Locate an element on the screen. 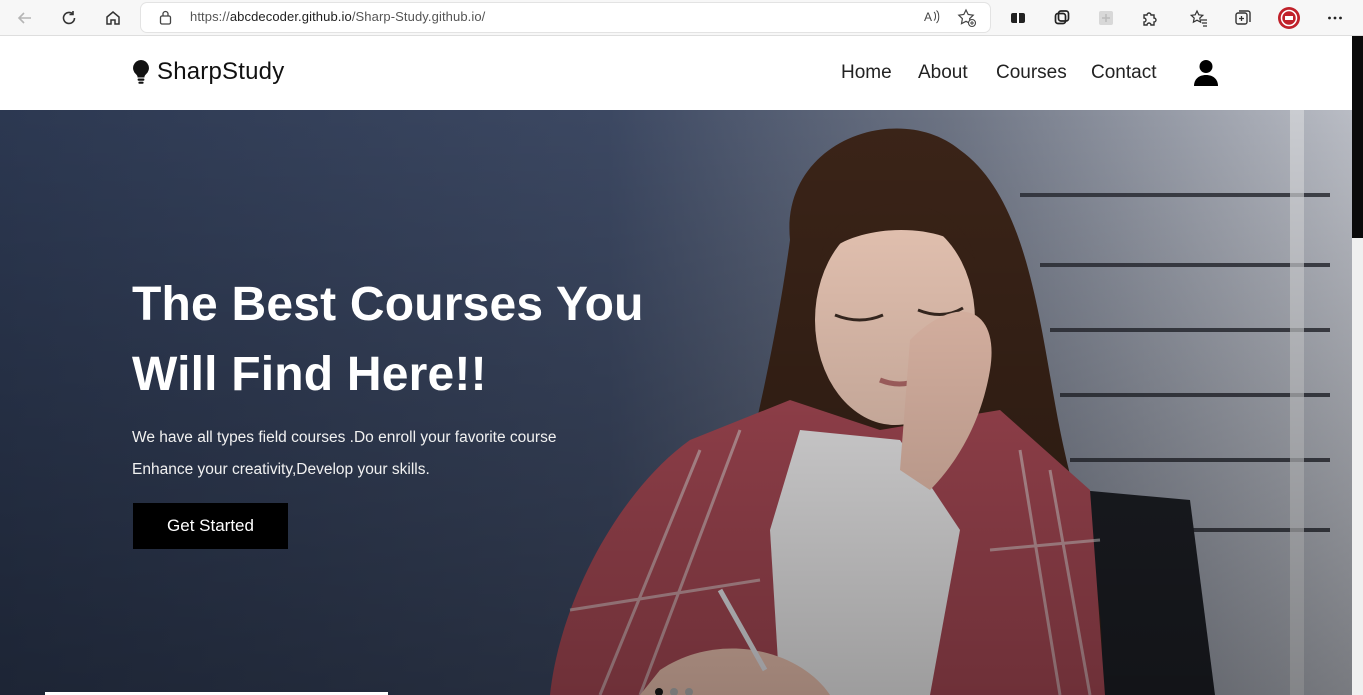 Image resolution: width=1363 pixels, height=695 pixels. read-aloud-icon: A is located at coordinates (932, 17).